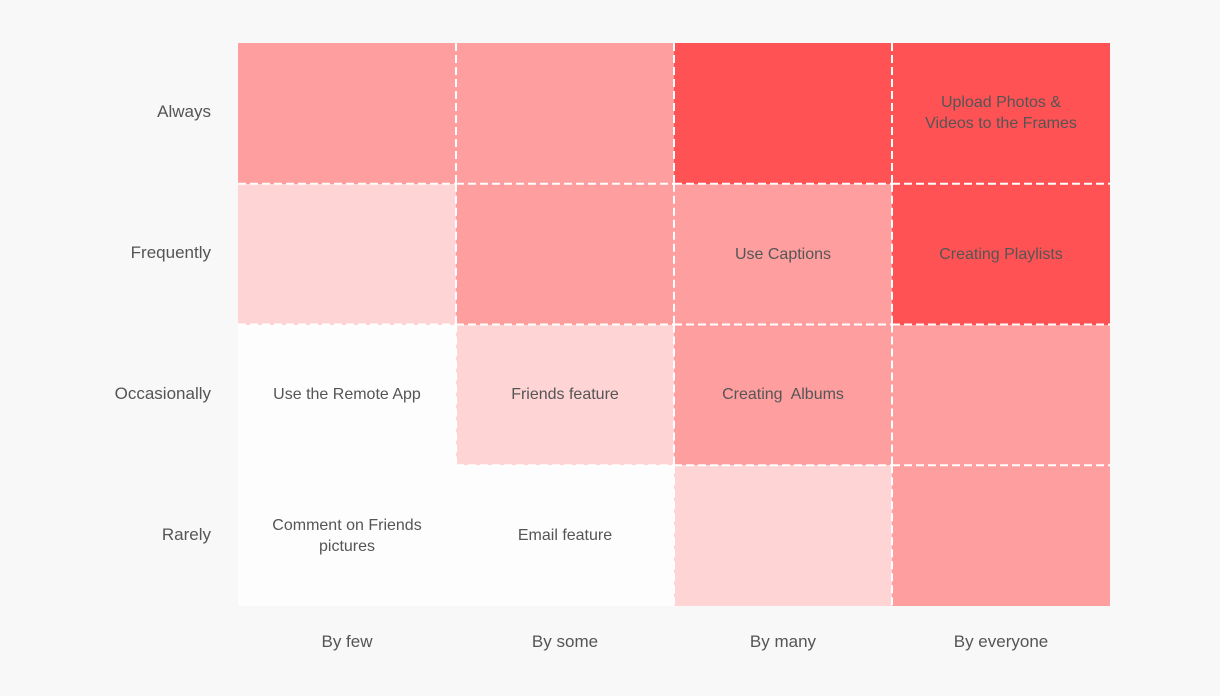 Image resolution: width=1220 pixels, height=696 pixels. What do you see at coordinates (349, 535) in the screenshot?
I see `cell-label: Comment on Friends pictures` at bounding box center [349, 535].